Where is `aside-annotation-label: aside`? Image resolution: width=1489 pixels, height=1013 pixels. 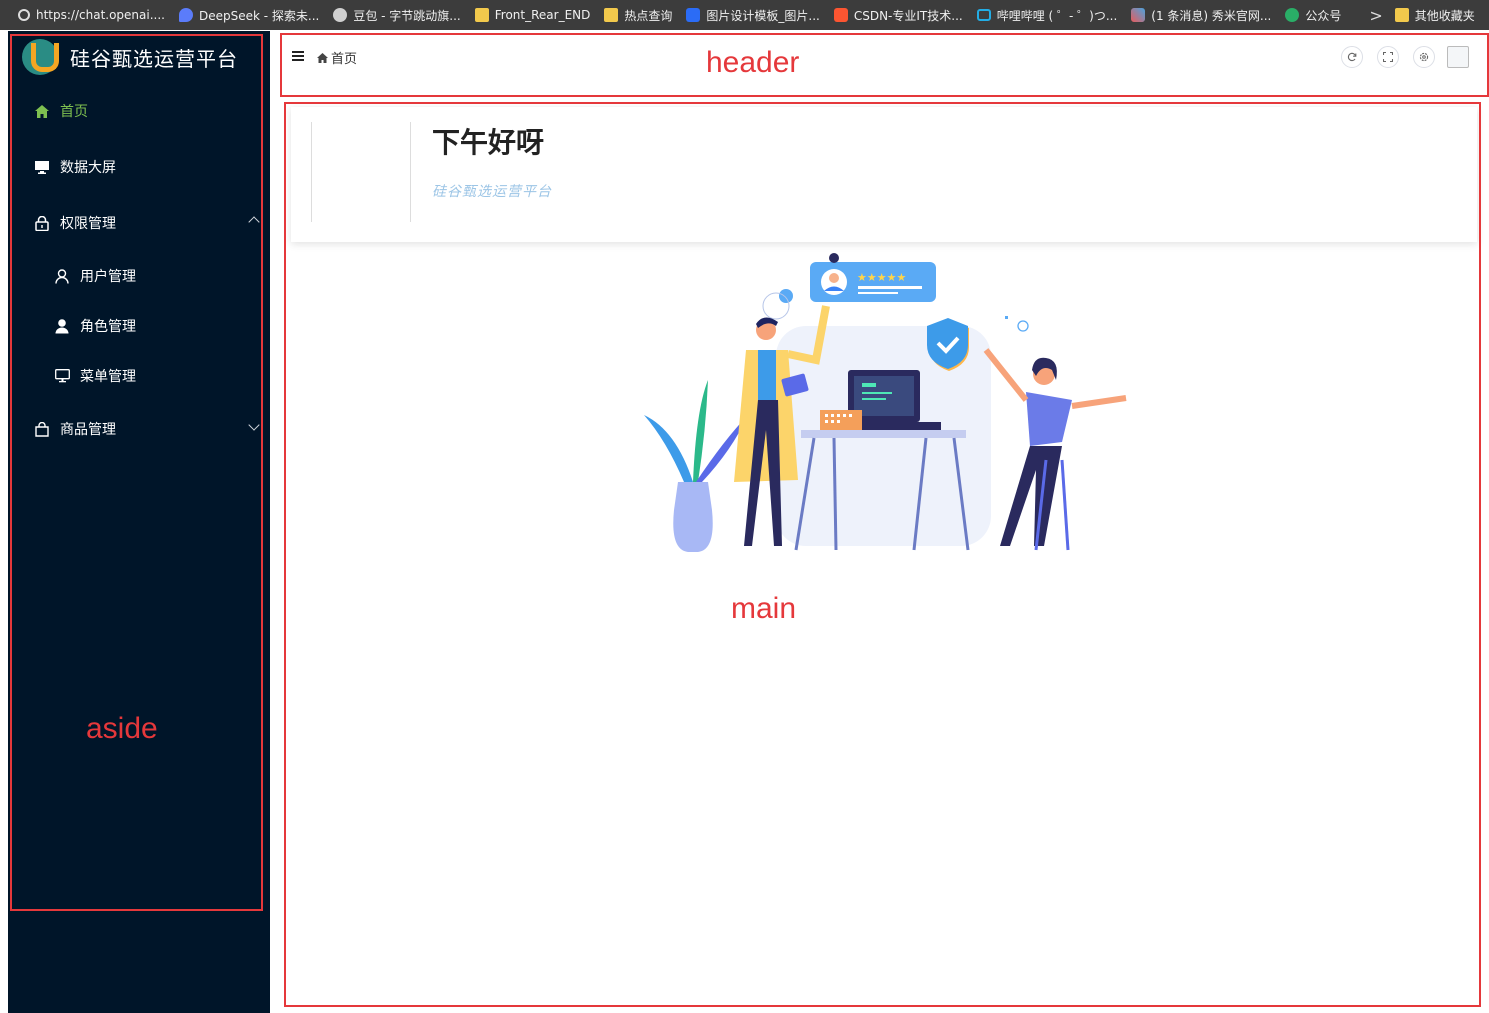 aside-annotation-label: aside is located at coordinates (122, 728).